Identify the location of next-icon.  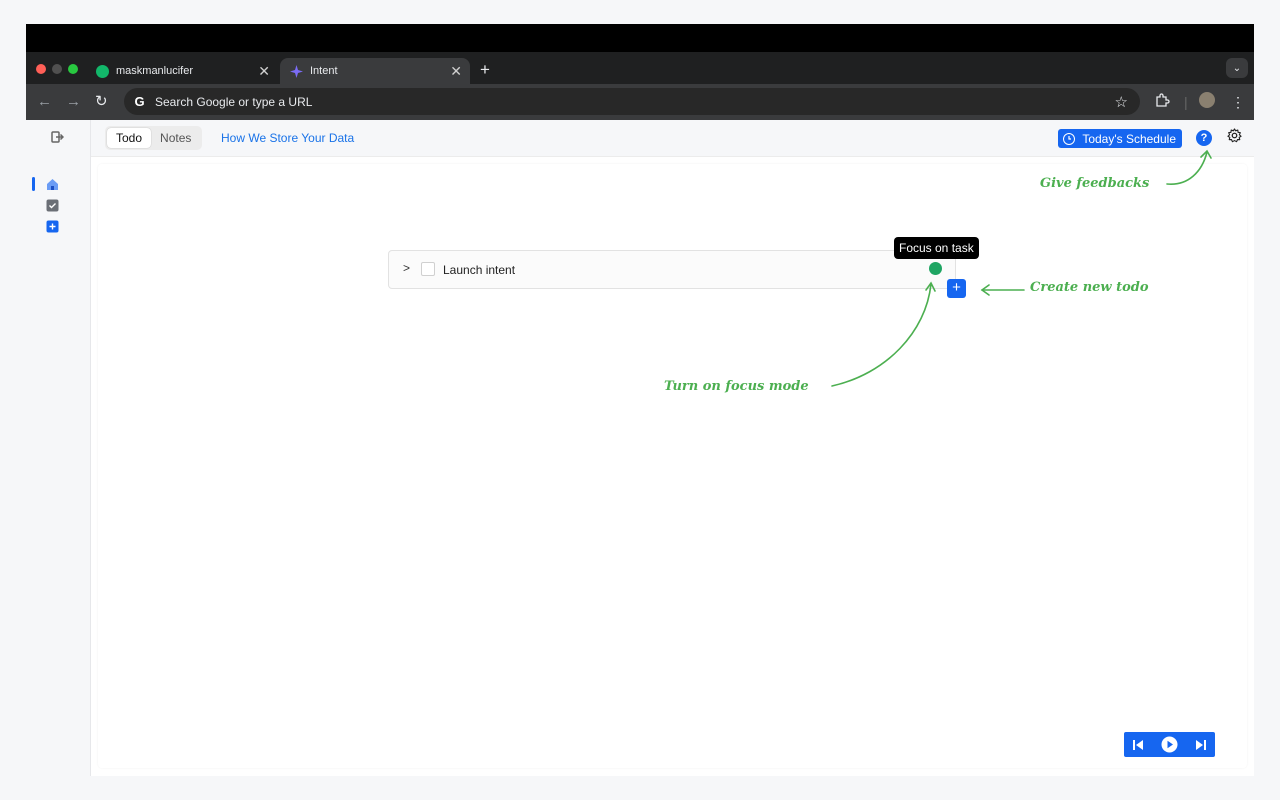
(1201, 745).